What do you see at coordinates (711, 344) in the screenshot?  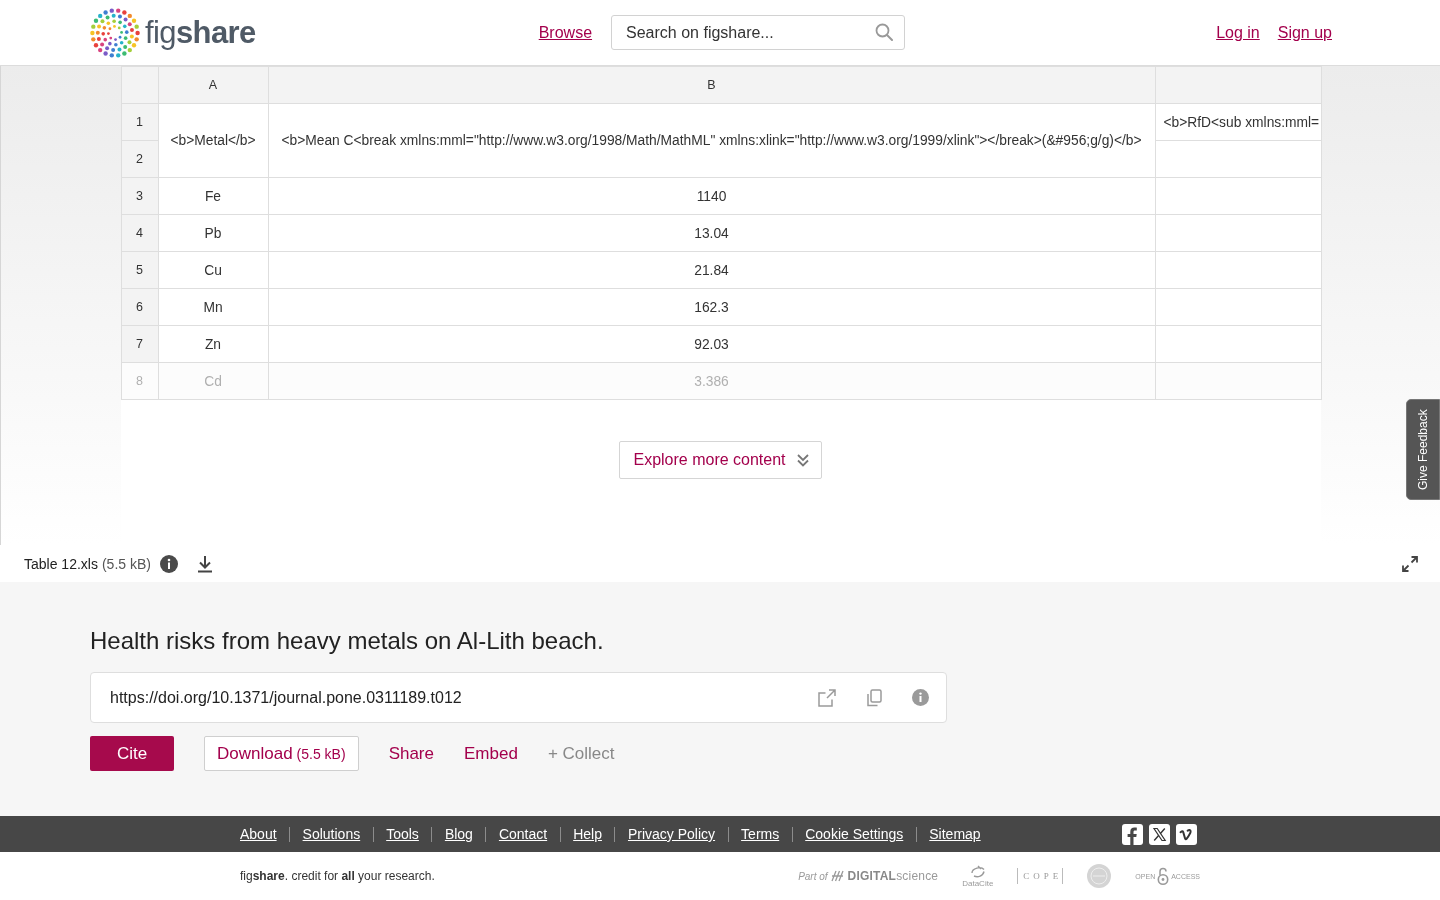 I see `table-cell: 92.03` at bounding box center [711, 344].